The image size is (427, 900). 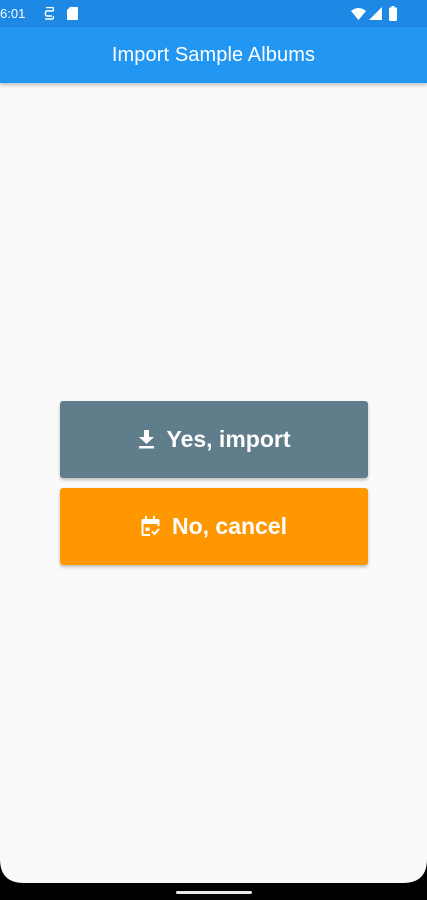 What do you see at coordinates (375, 13) in the screenshot?
I see `cell-signal-icon` at bounding box center [375, 13].